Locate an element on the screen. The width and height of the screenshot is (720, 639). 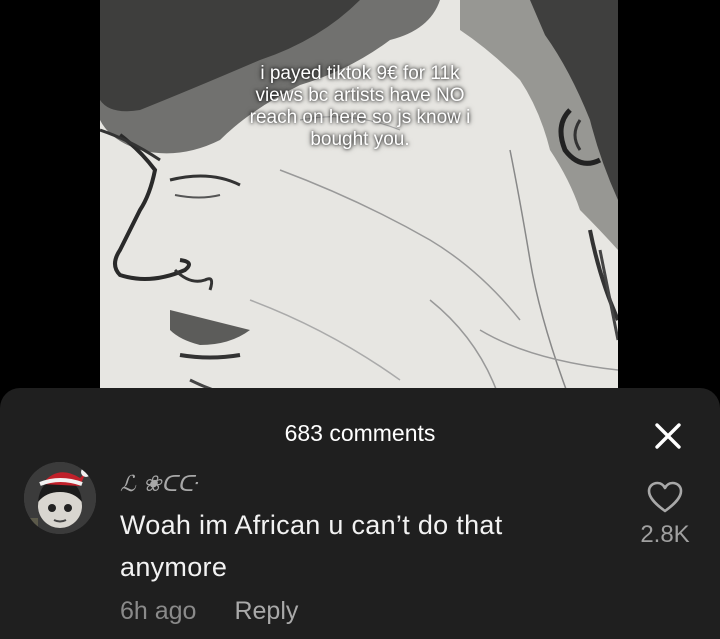
close-icon is located at coordinates (668, 436).